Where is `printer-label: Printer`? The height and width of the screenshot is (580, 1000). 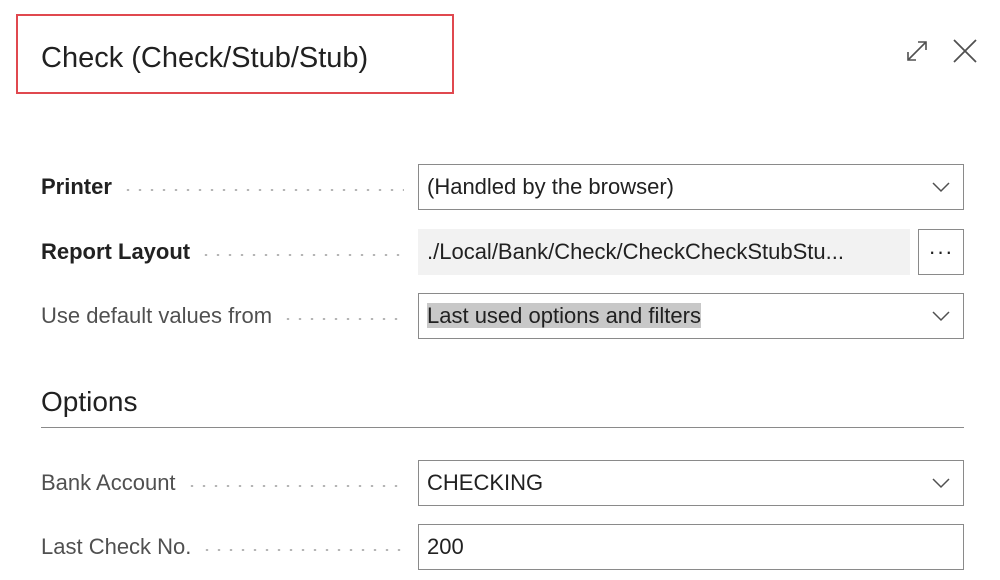
printer-label: Printer is located at coordinates (76, 186).